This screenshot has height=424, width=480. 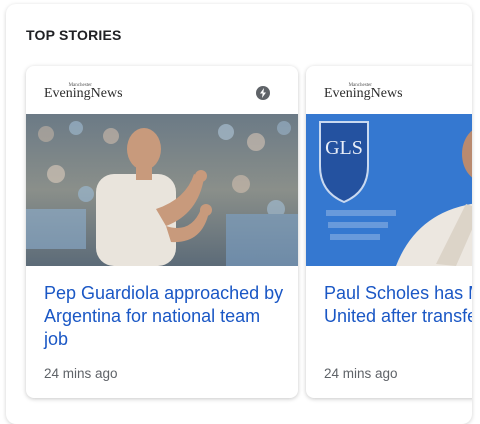 What do you see at coordinates (263, 93) in the screenshot?
I see `amp-lightning-icon` at bounding box center [263, 93].